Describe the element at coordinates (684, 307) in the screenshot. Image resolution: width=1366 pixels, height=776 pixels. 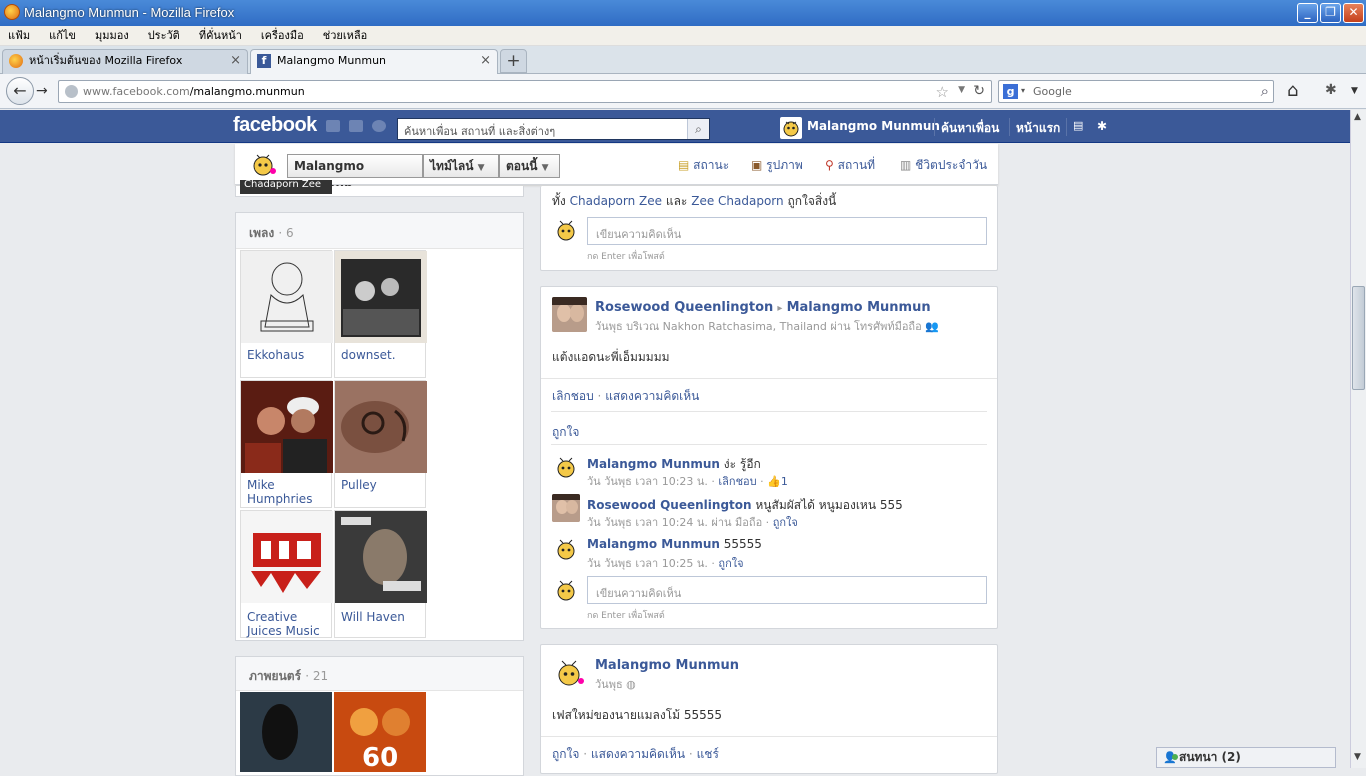
I see `author-link: Rosewood Queenlington` at that location.